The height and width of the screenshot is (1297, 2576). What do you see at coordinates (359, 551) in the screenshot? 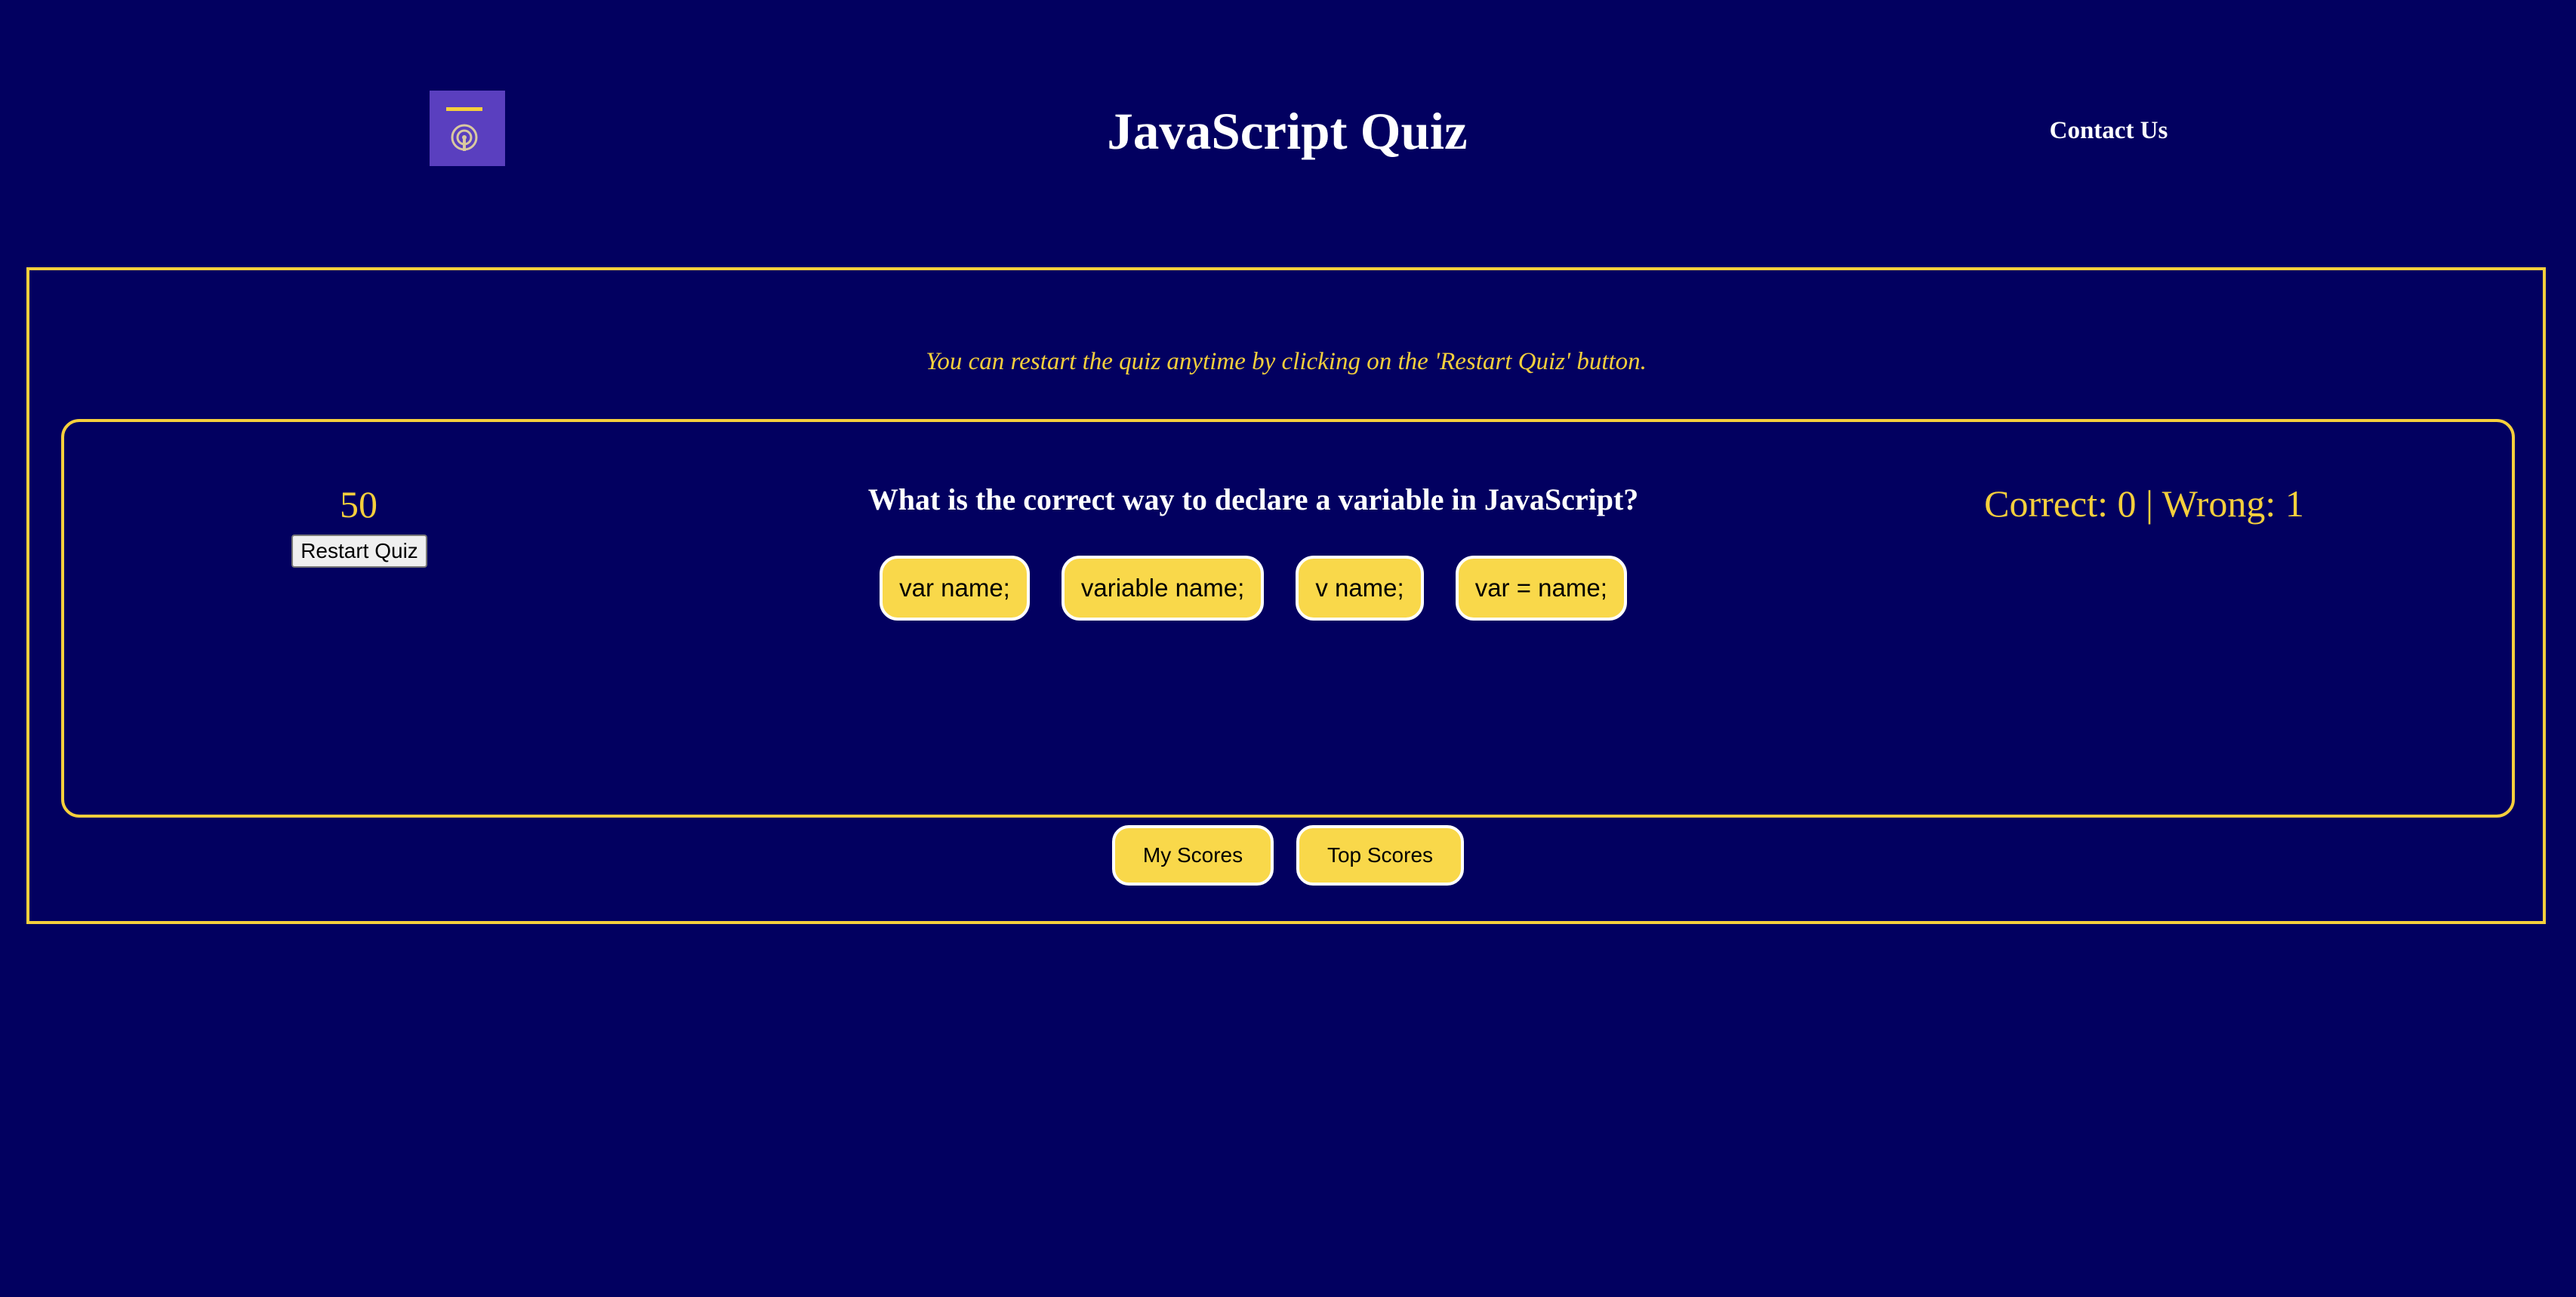
I see `restart-quiz-button: Restart Quiz` at bounding box center [359, 551].